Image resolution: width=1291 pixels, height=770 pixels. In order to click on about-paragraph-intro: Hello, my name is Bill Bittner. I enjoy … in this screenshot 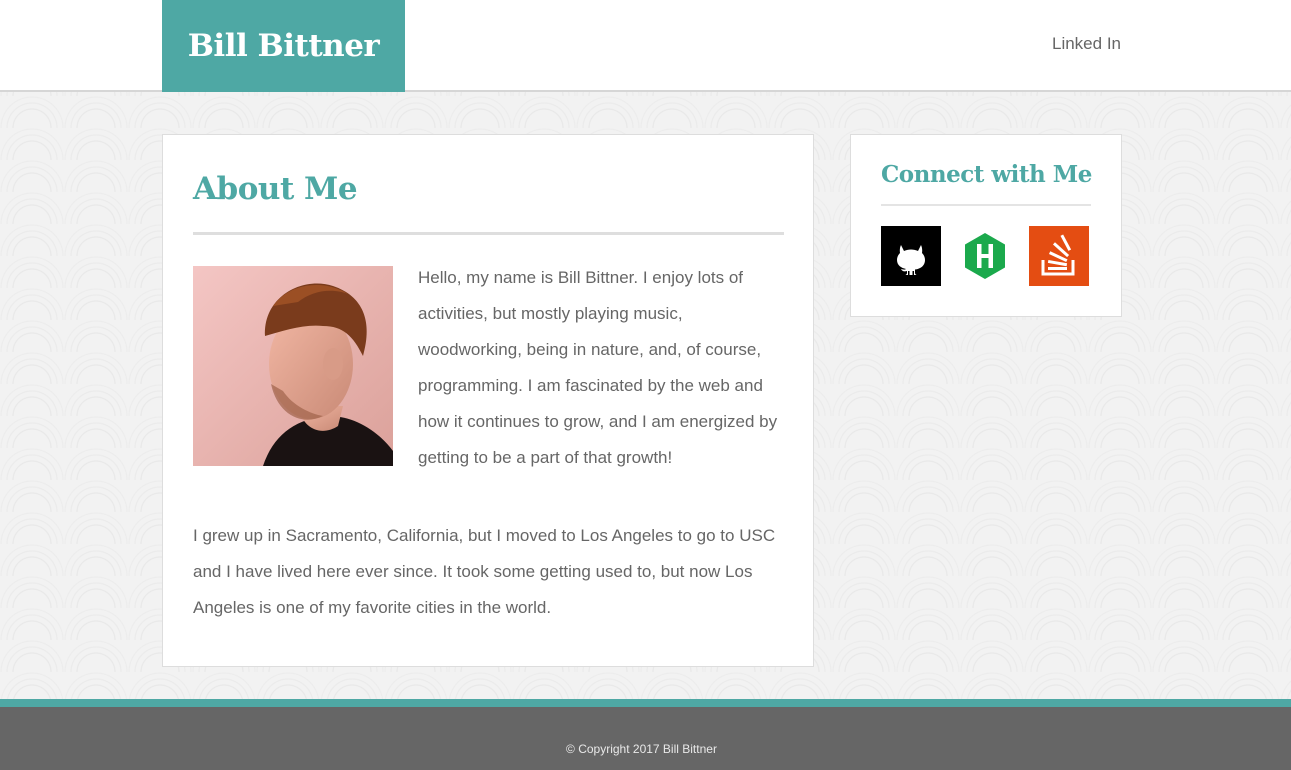, I will do `click(598, 367)`.